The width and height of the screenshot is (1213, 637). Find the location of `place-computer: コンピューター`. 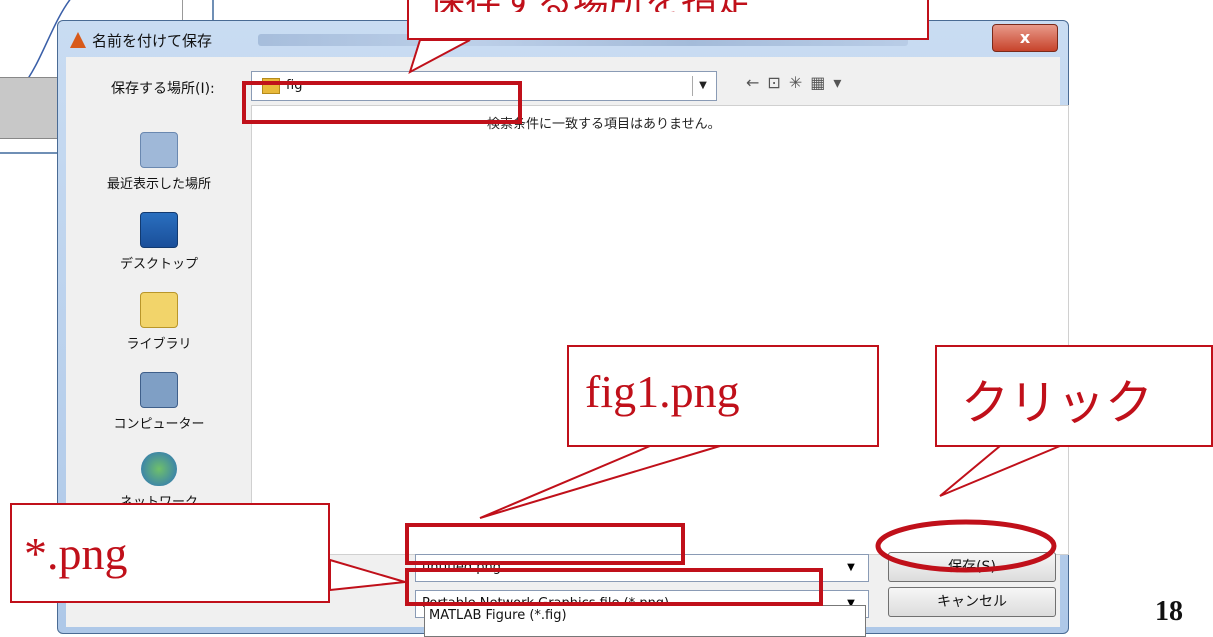

place-computer: コンピューター is located at coordinates (159, 402).